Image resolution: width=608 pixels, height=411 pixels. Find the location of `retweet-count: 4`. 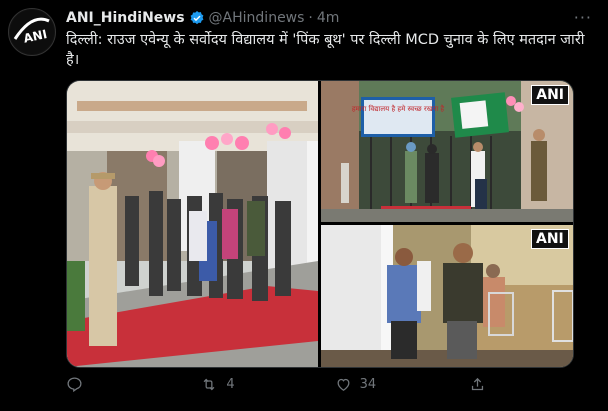

retweet-count: 4 is located at coordinates (230, 384).